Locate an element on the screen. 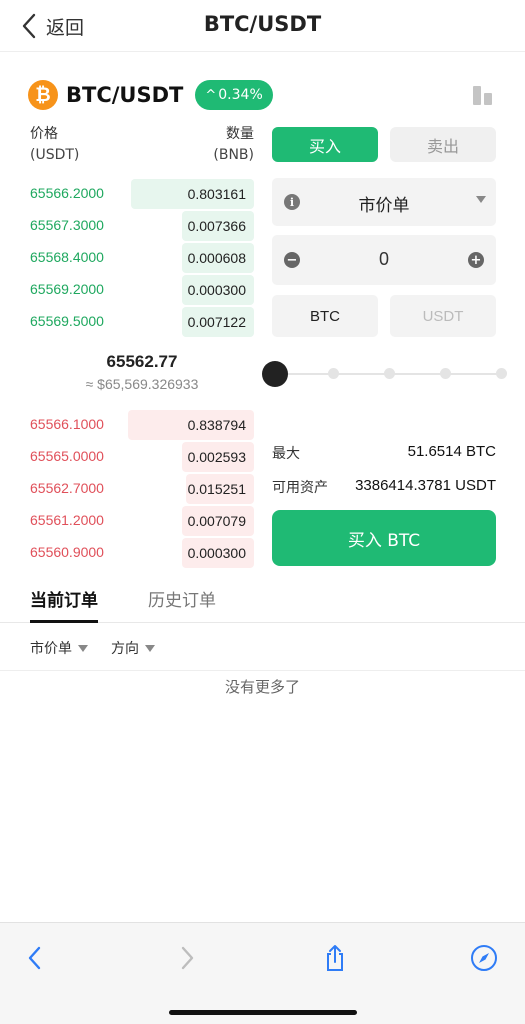 The height and width of the screenshot is (1024, 525). ask-row: 65560.9000 0.000300 is located at coordinates (142, 553).